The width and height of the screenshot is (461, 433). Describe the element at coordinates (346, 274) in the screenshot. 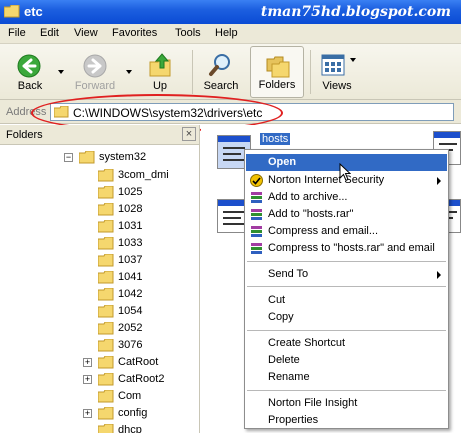

I see `menu-item-send-to: Send To` at that location.